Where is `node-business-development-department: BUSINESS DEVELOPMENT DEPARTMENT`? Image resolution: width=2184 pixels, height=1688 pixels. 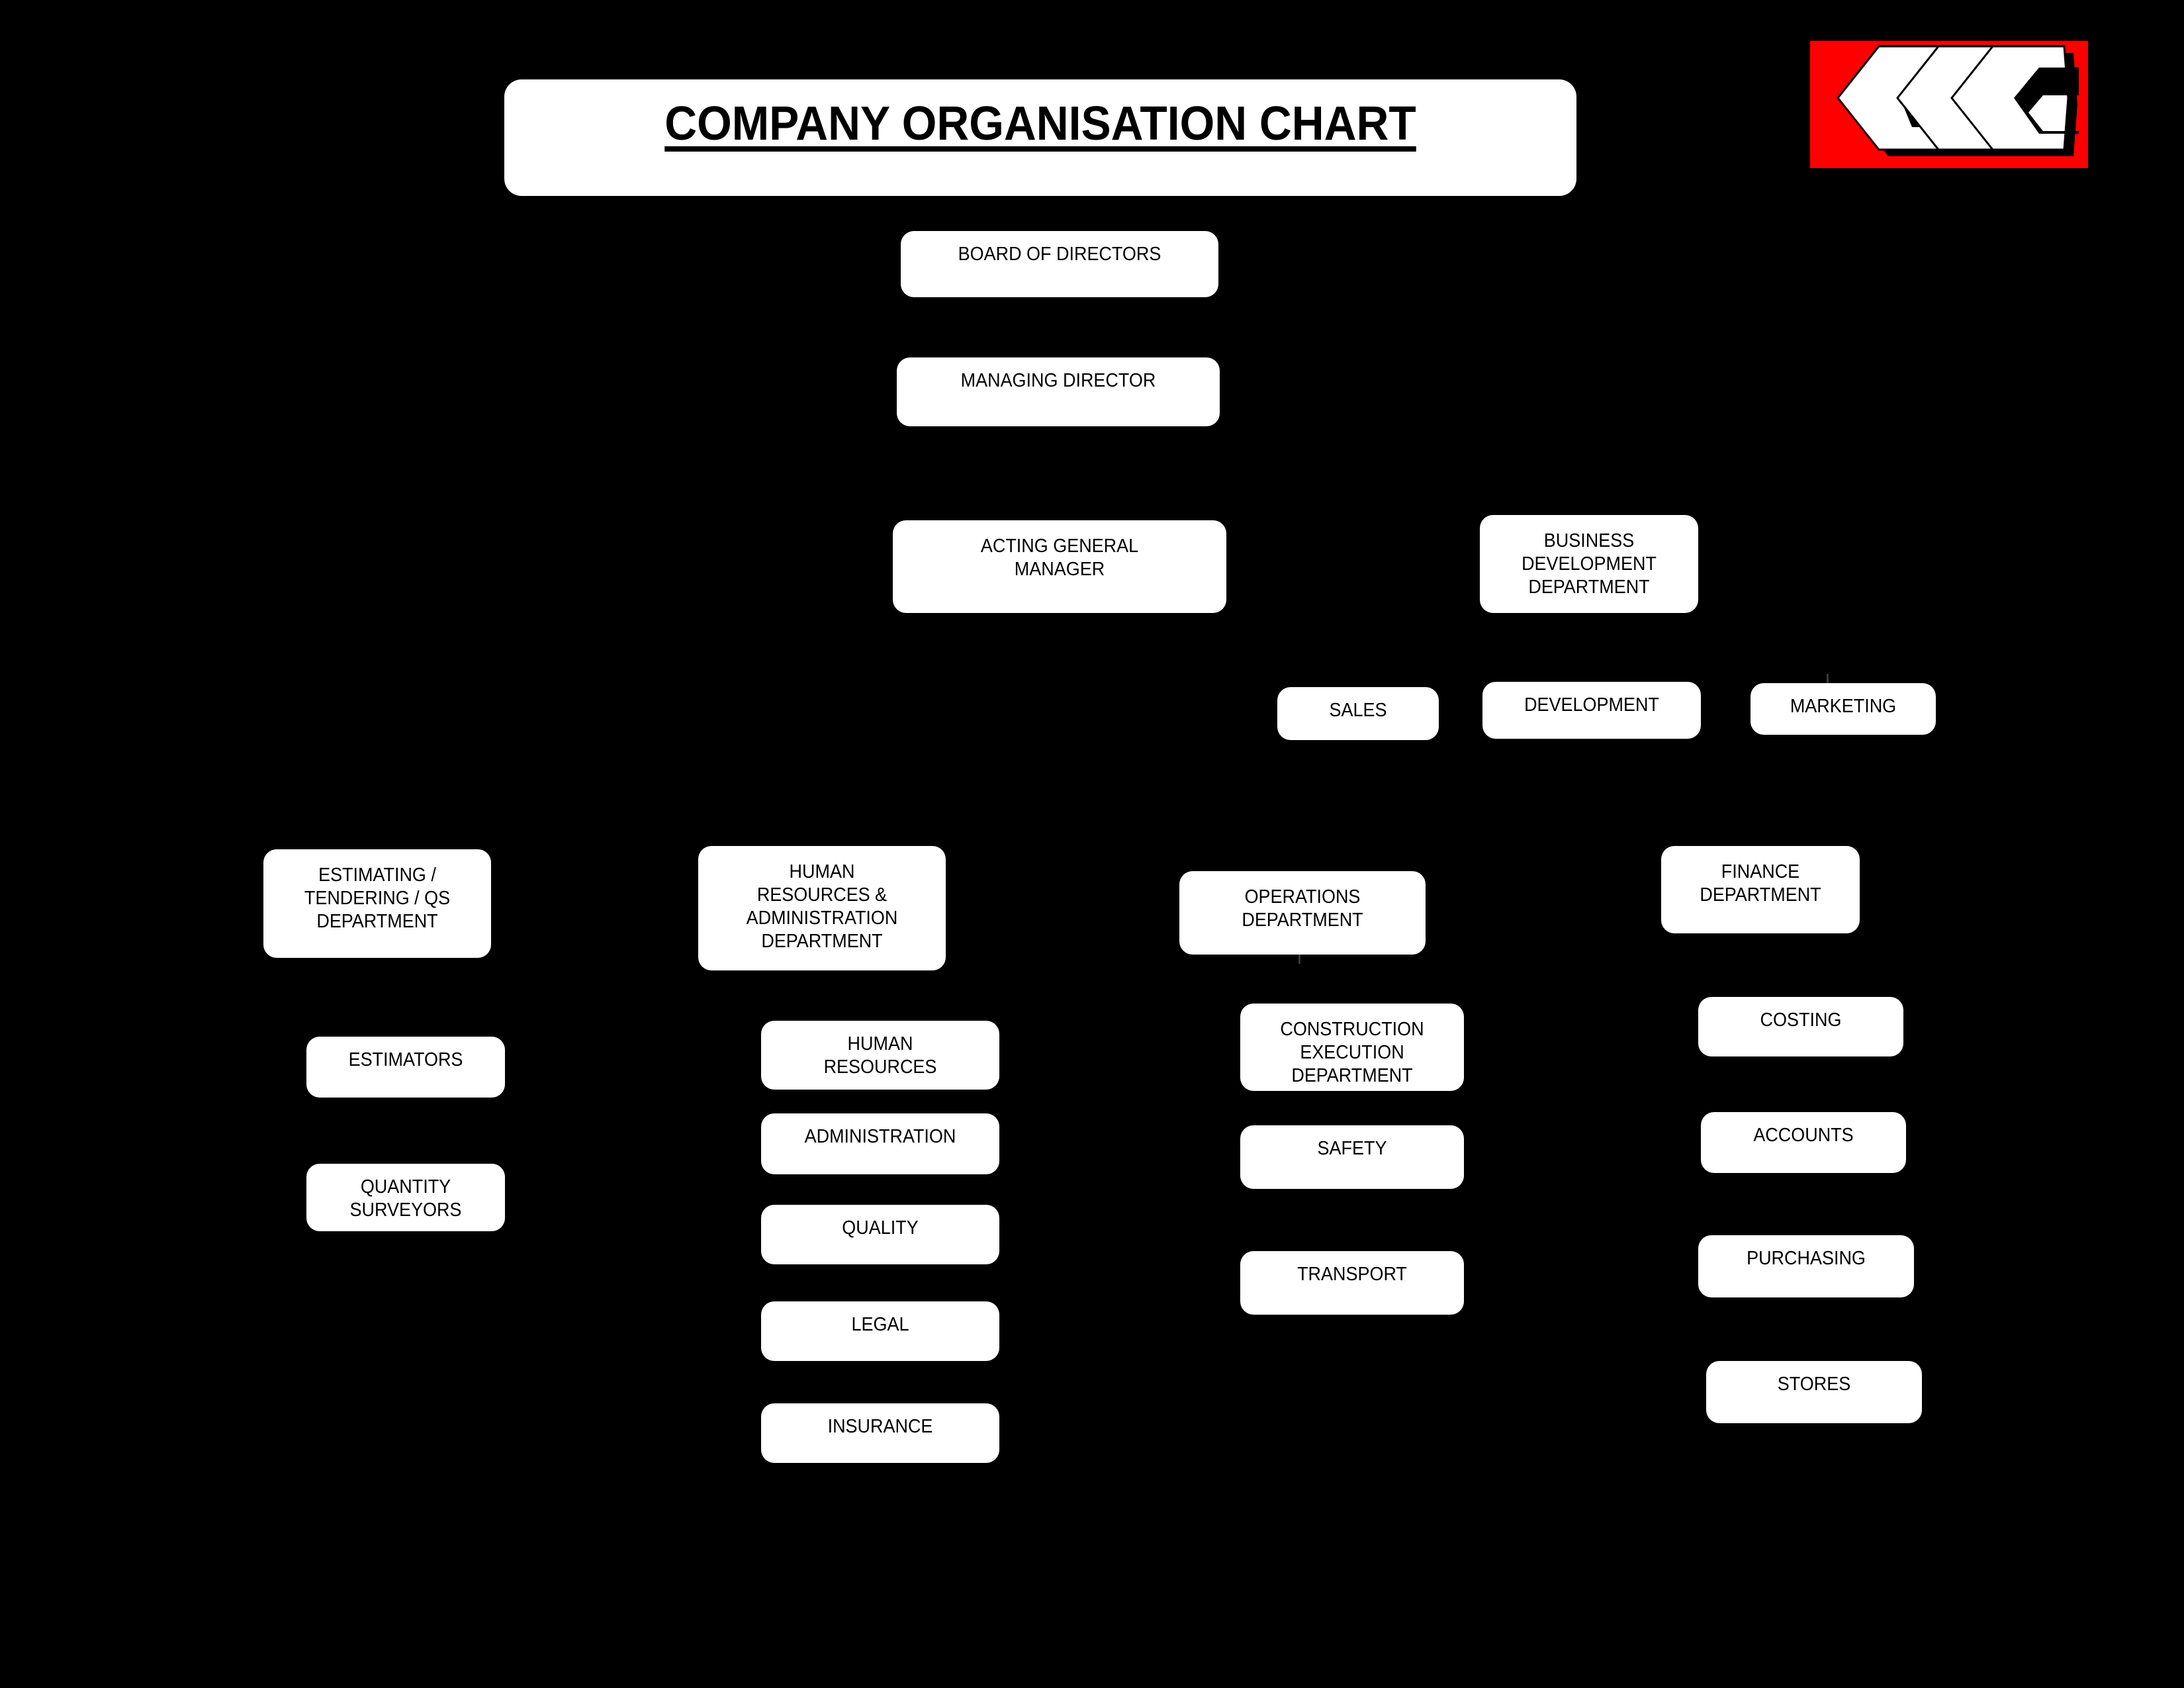 node-business-development-department: BUSINESS DEVELOPMENT DEPARTMENT is located at coordinates (1589, 564).